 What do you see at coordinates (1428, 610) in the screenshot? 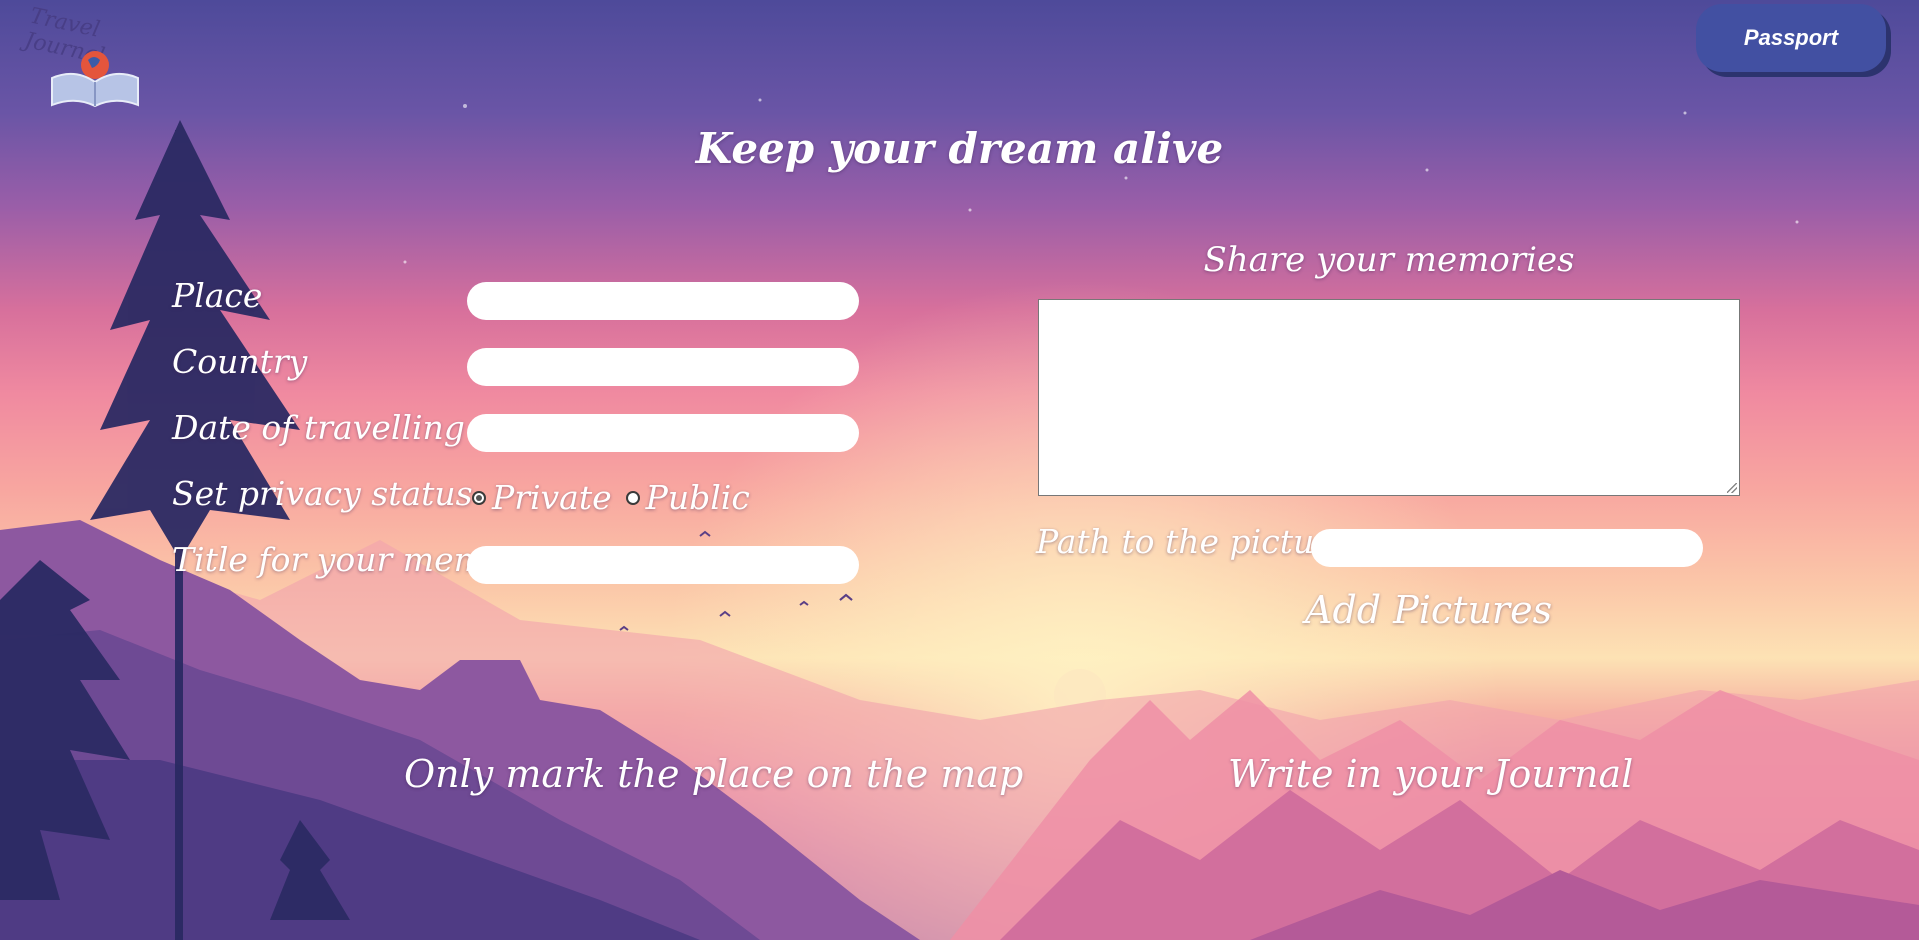
I see `add-pictures-button: Add Pictures` at bounding box center [1428, 610].